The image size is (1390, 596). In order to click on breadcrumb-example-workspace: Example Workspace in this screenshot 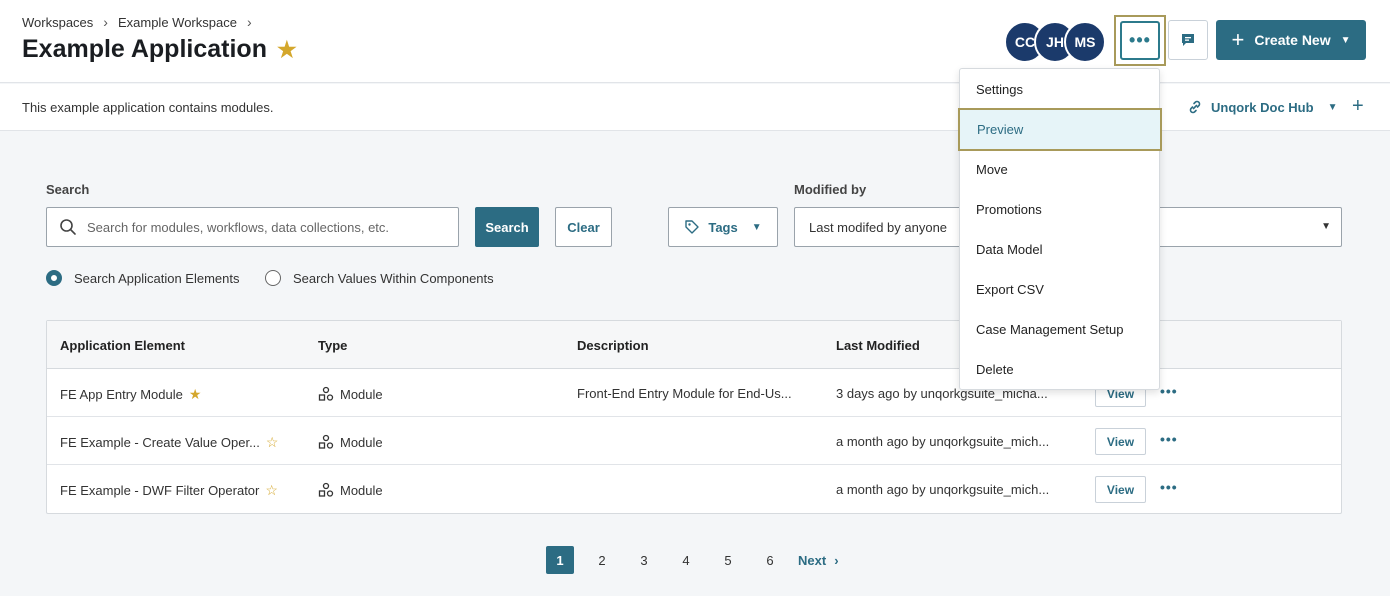, I will do `click(177, 22)`.